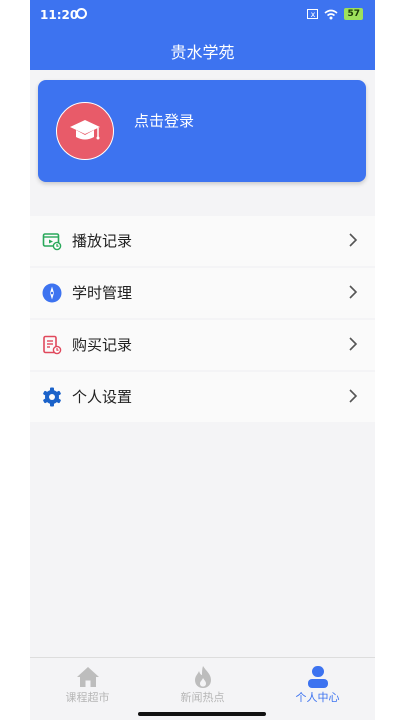 The image size is (405, 720). I want to click on tab-label: 个人中心, so click(317, 697).